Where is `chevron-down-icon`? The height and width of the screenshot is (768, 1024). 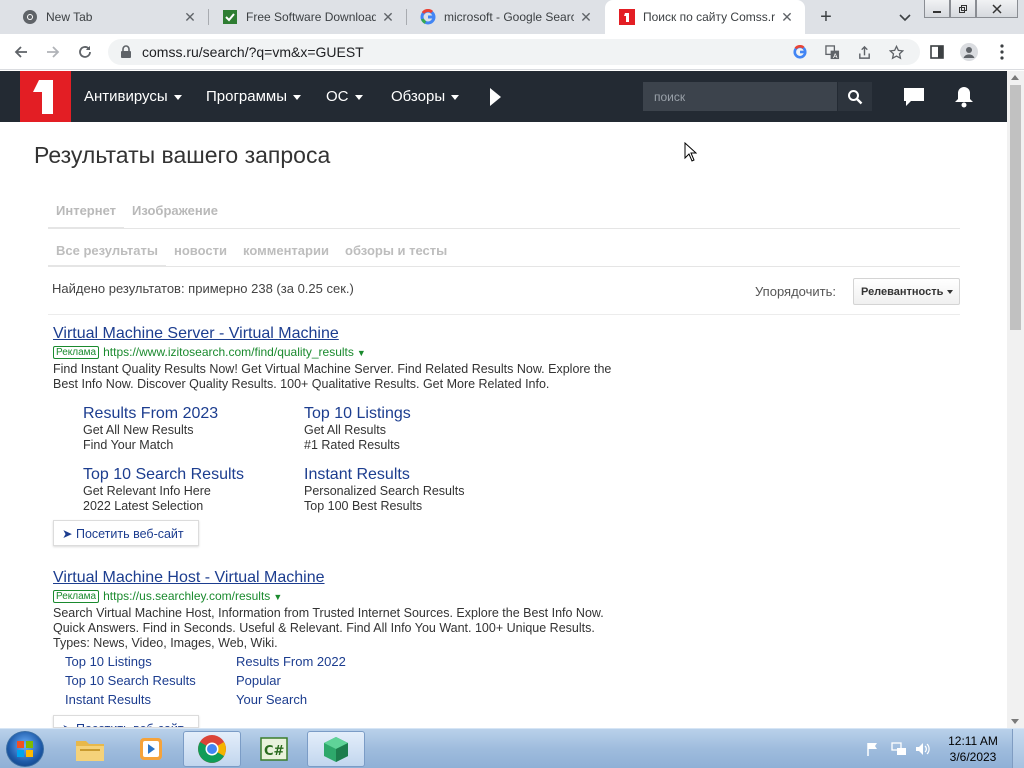 chevron-down-icon is located at coordinates (905, 17).